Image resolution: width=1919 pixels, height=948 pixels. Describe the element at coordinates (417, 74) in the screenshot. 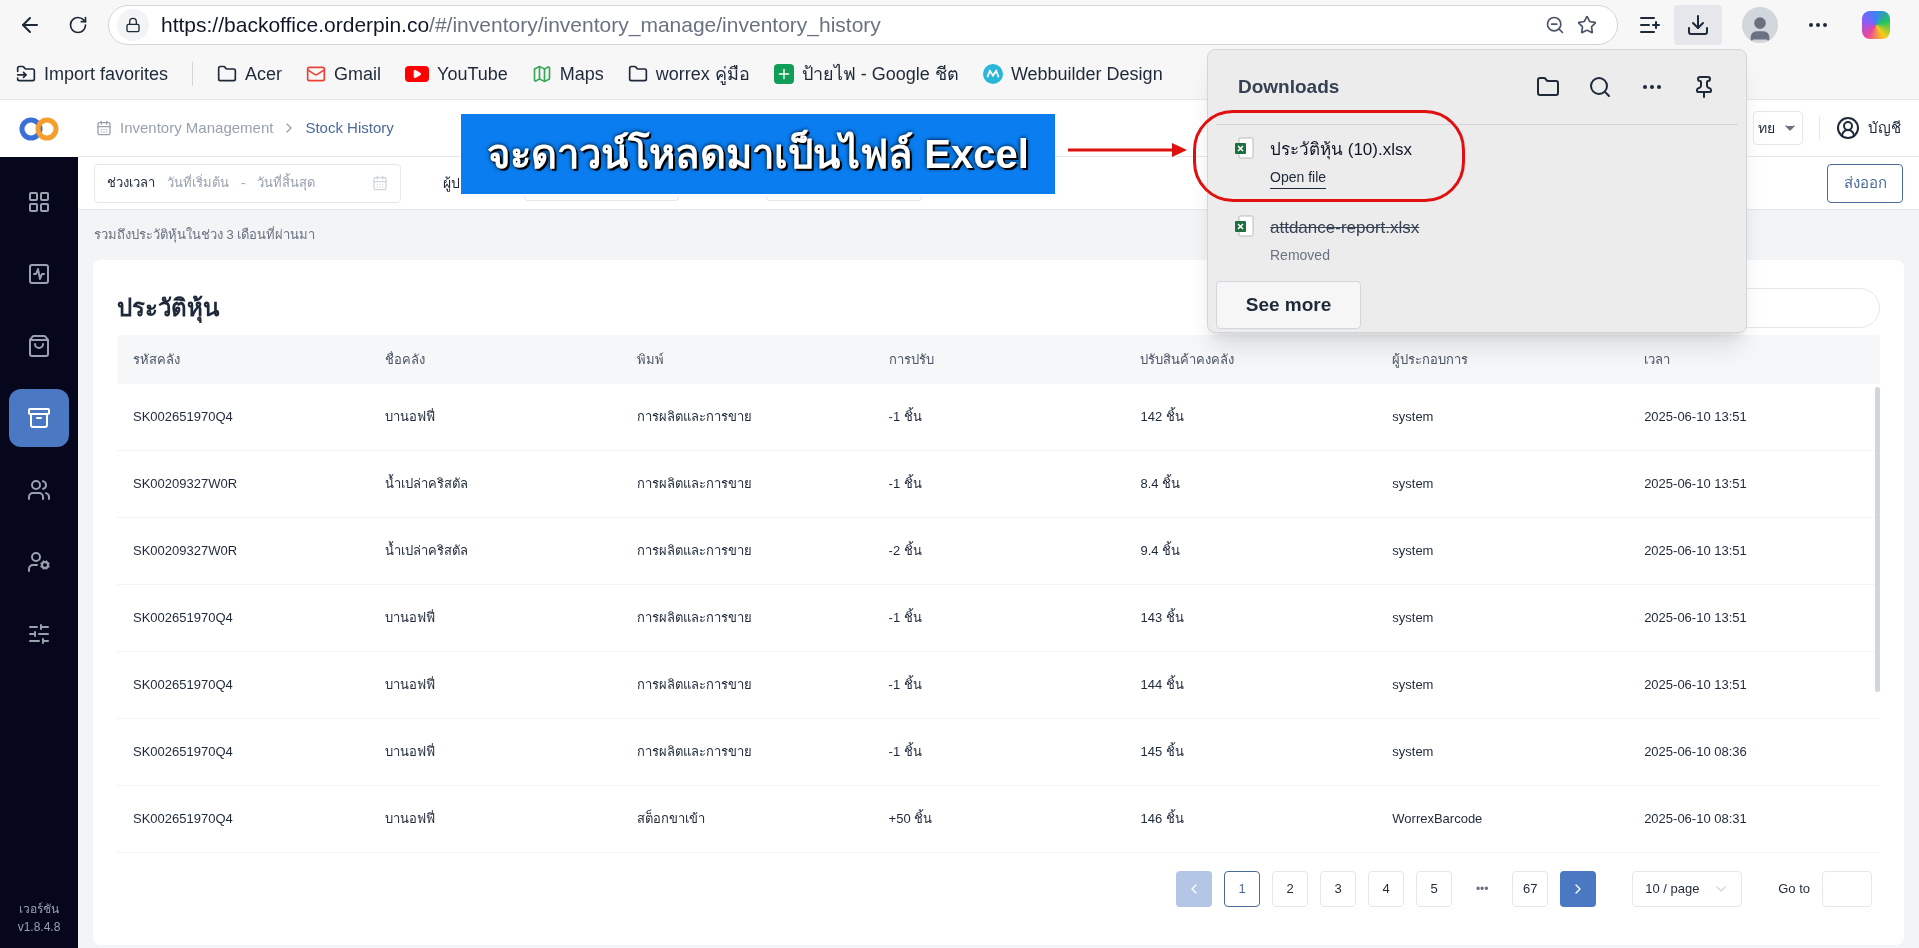

I see `play-icon` at that location.